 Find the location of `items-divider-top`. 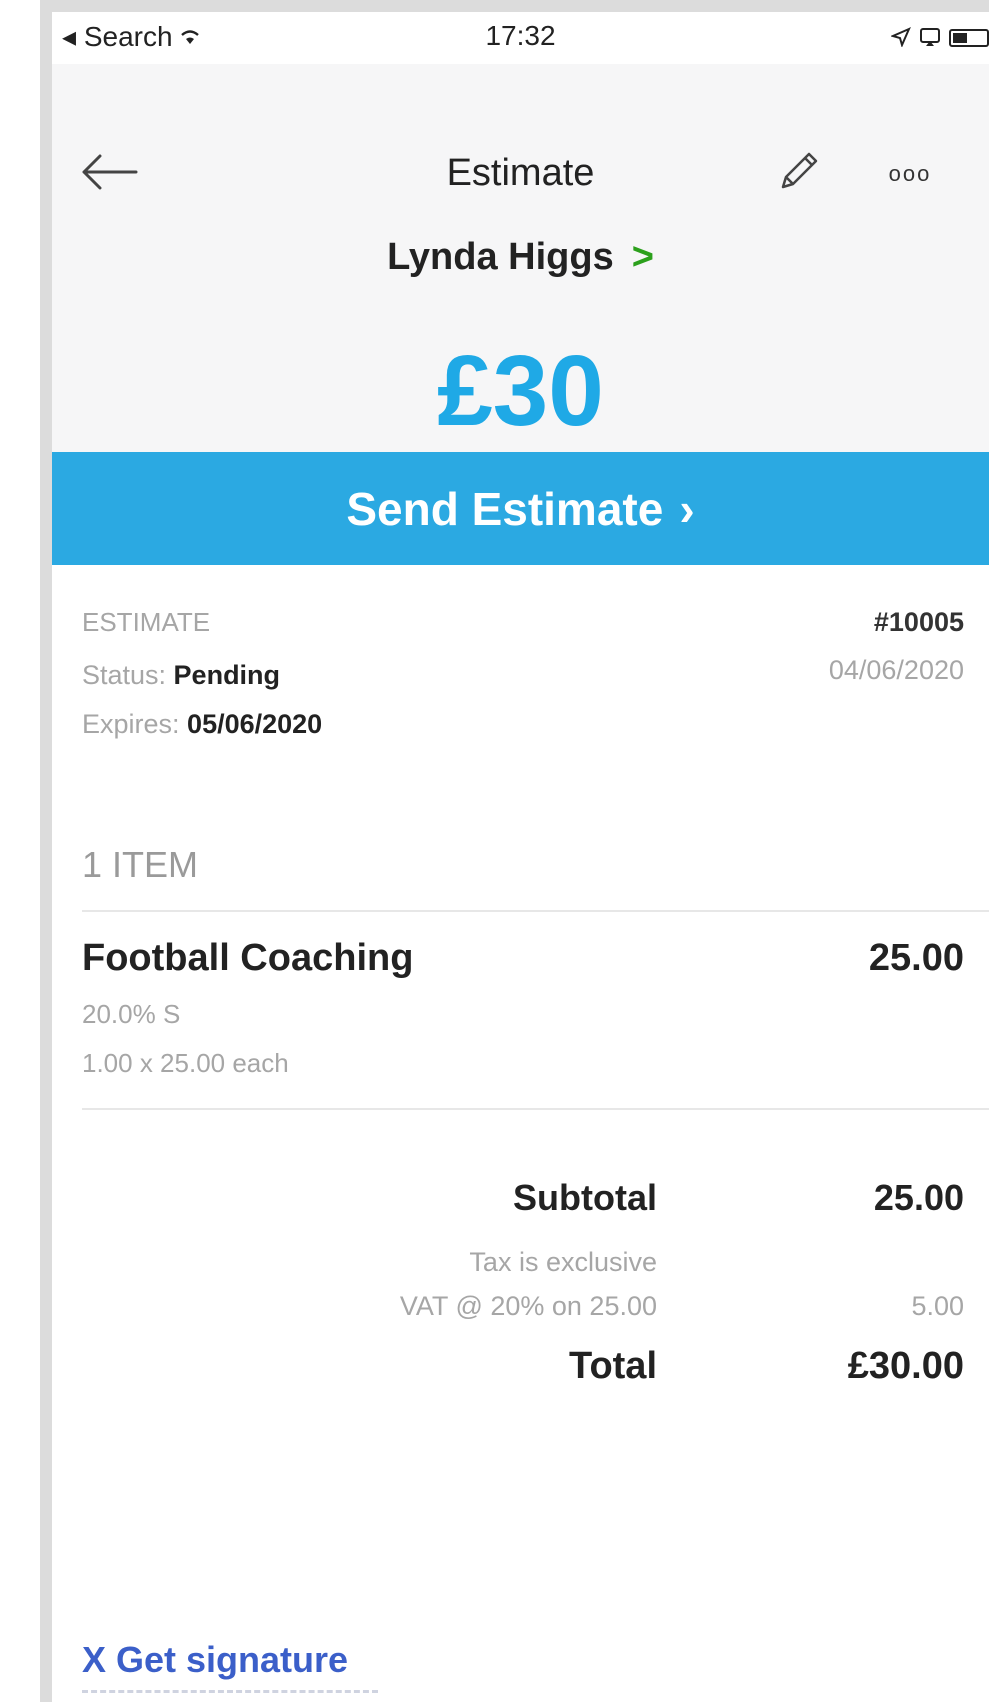

items-divider-top is located at coordinates (535, 911).